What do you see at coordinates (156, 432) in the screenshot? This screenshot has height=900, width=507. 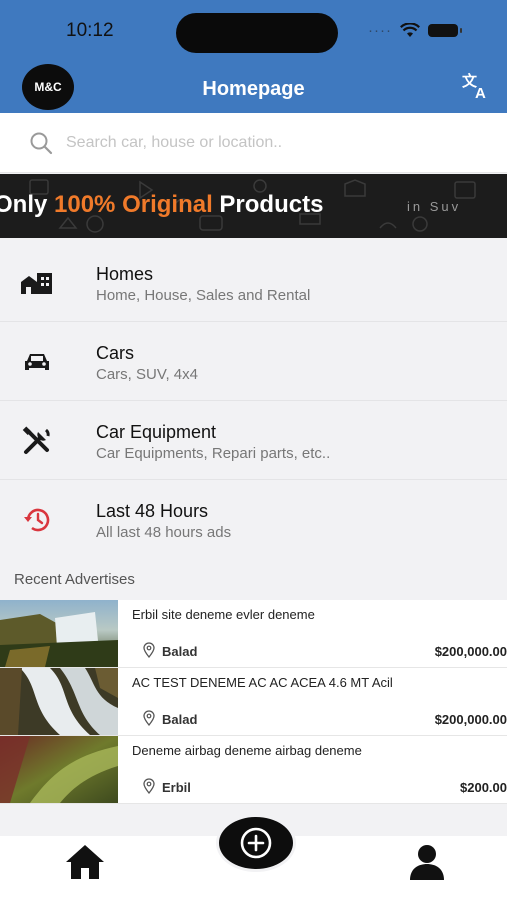 I see `category-title: Car Equipment` at bounding box center [156, 432].